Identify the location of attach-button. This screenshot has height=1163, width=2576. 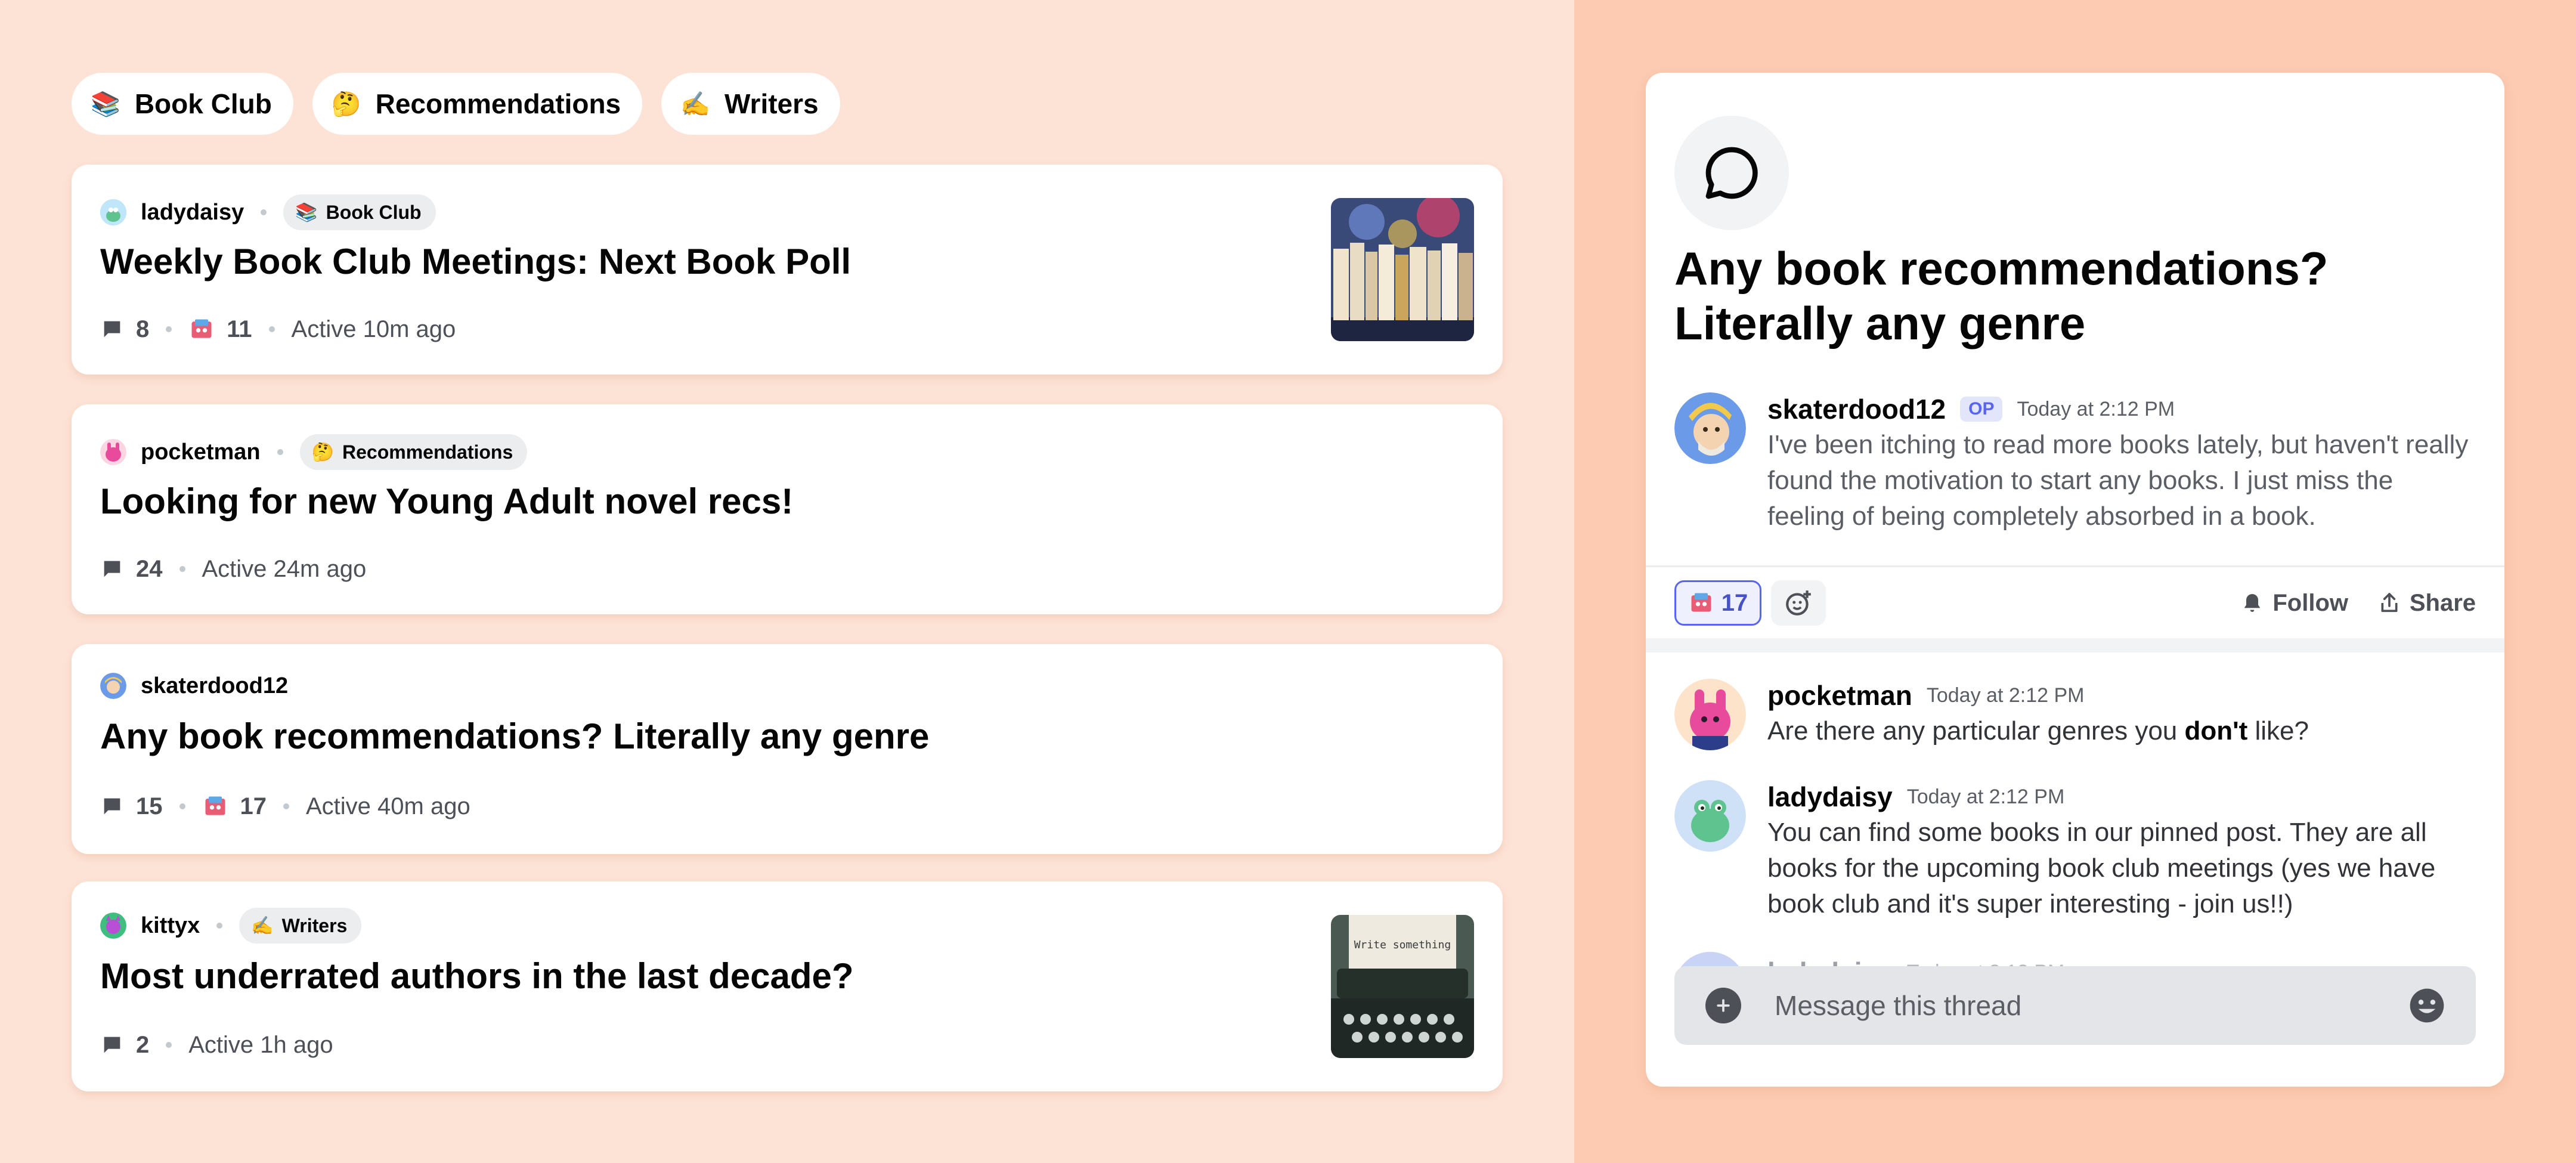
(1723, 1005).